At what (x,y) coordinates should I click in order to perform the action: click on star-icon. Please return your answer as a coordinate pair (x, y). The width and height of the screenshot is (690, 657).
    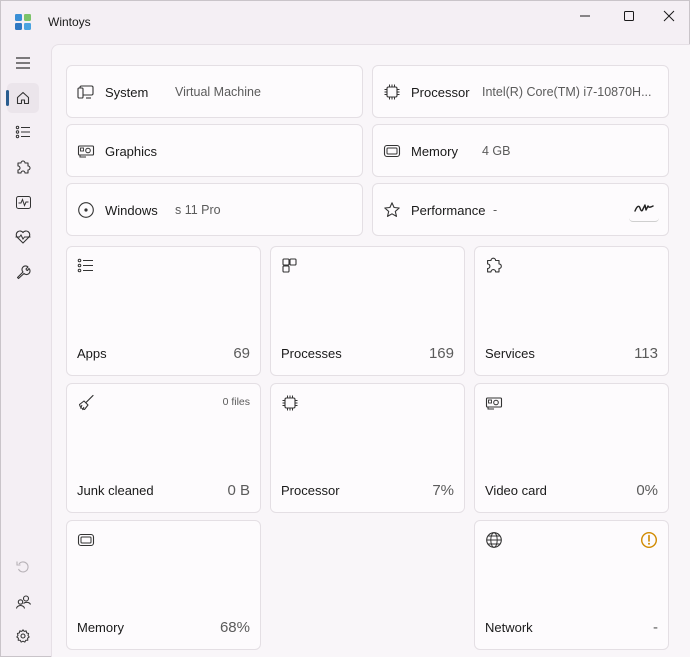
    Looking at the image, I should click on (392, 209).